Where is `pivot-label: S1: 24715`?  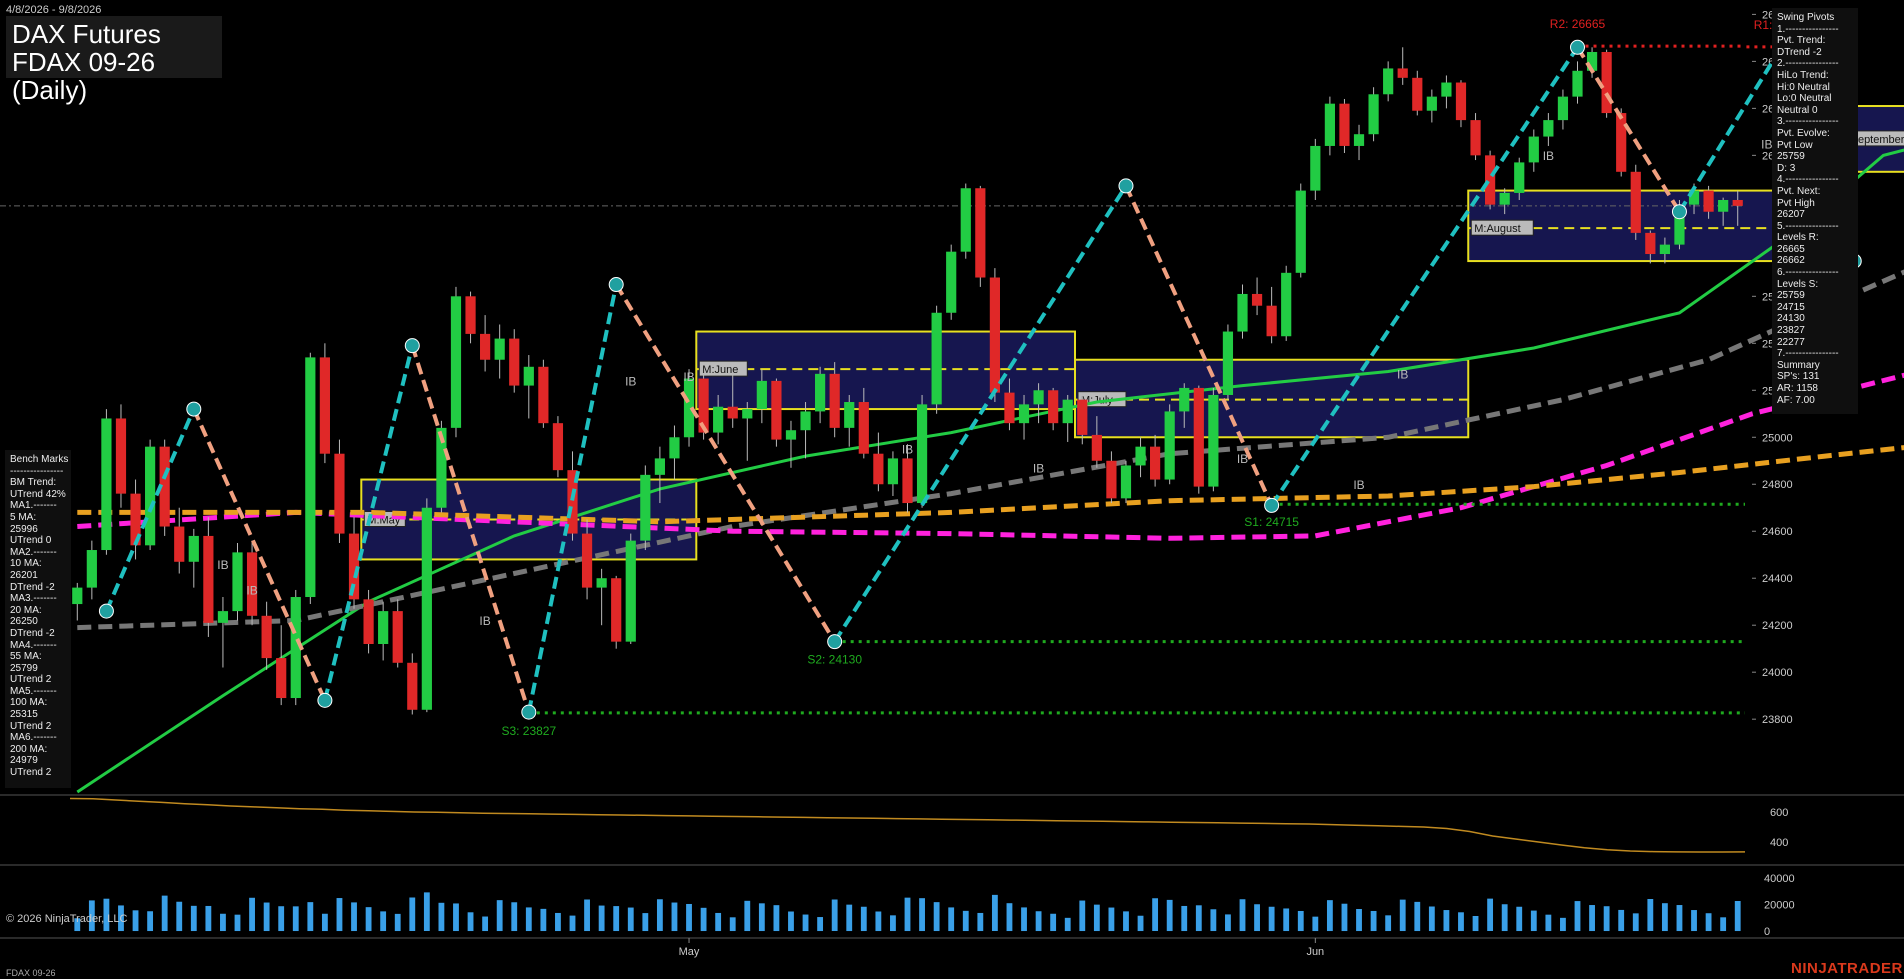 pivot-label: S1: 24715 is located at coordinates (1271, 522).